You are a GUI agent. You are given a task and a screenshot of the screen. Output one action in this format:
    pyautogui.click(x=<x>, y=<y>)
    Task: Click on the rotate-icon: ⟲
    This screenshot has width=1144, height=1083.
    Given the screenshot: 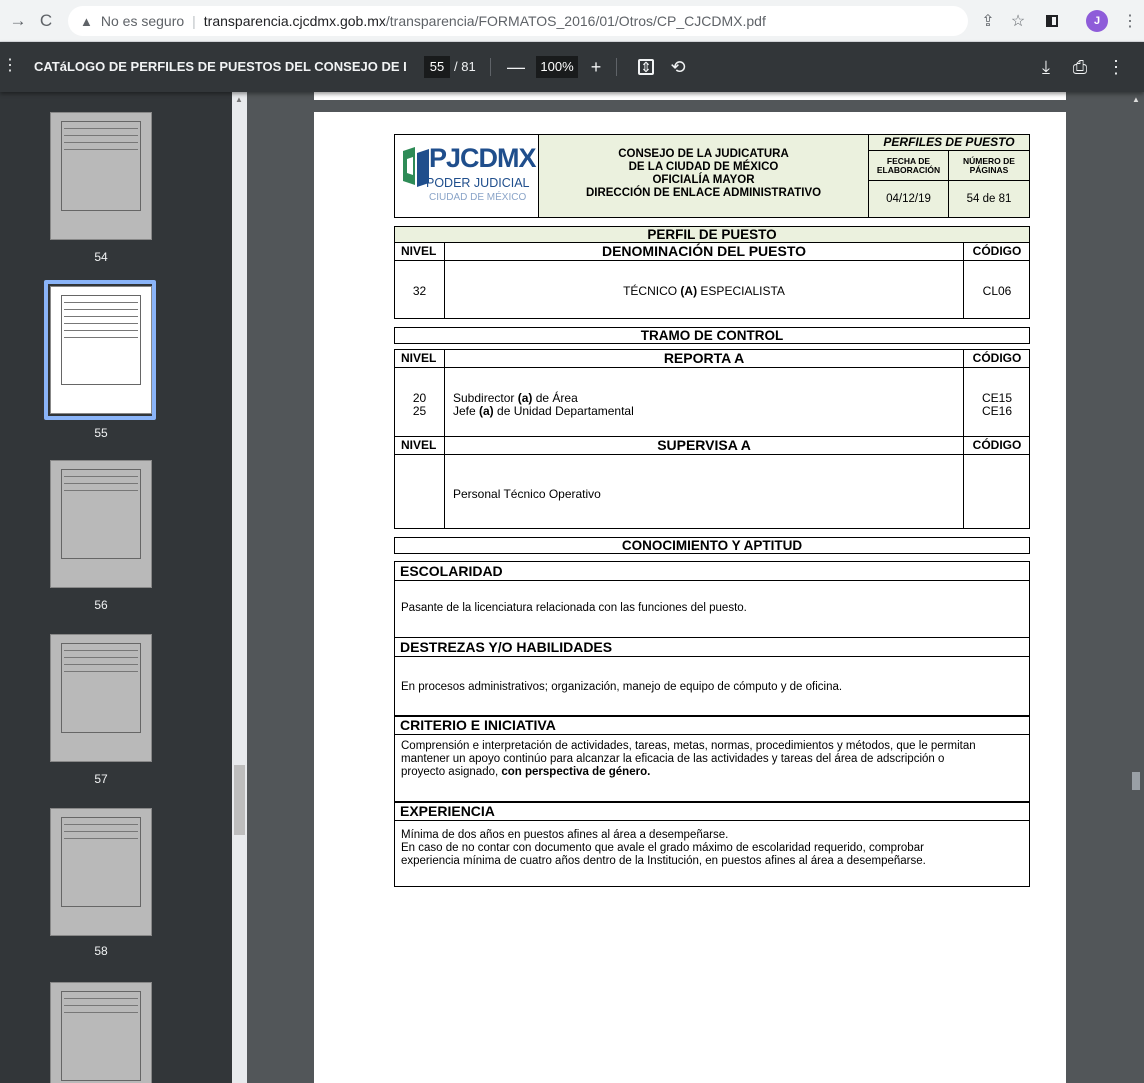 What is the action you would take?
    pyautogui.click(x=678, y=66)
    